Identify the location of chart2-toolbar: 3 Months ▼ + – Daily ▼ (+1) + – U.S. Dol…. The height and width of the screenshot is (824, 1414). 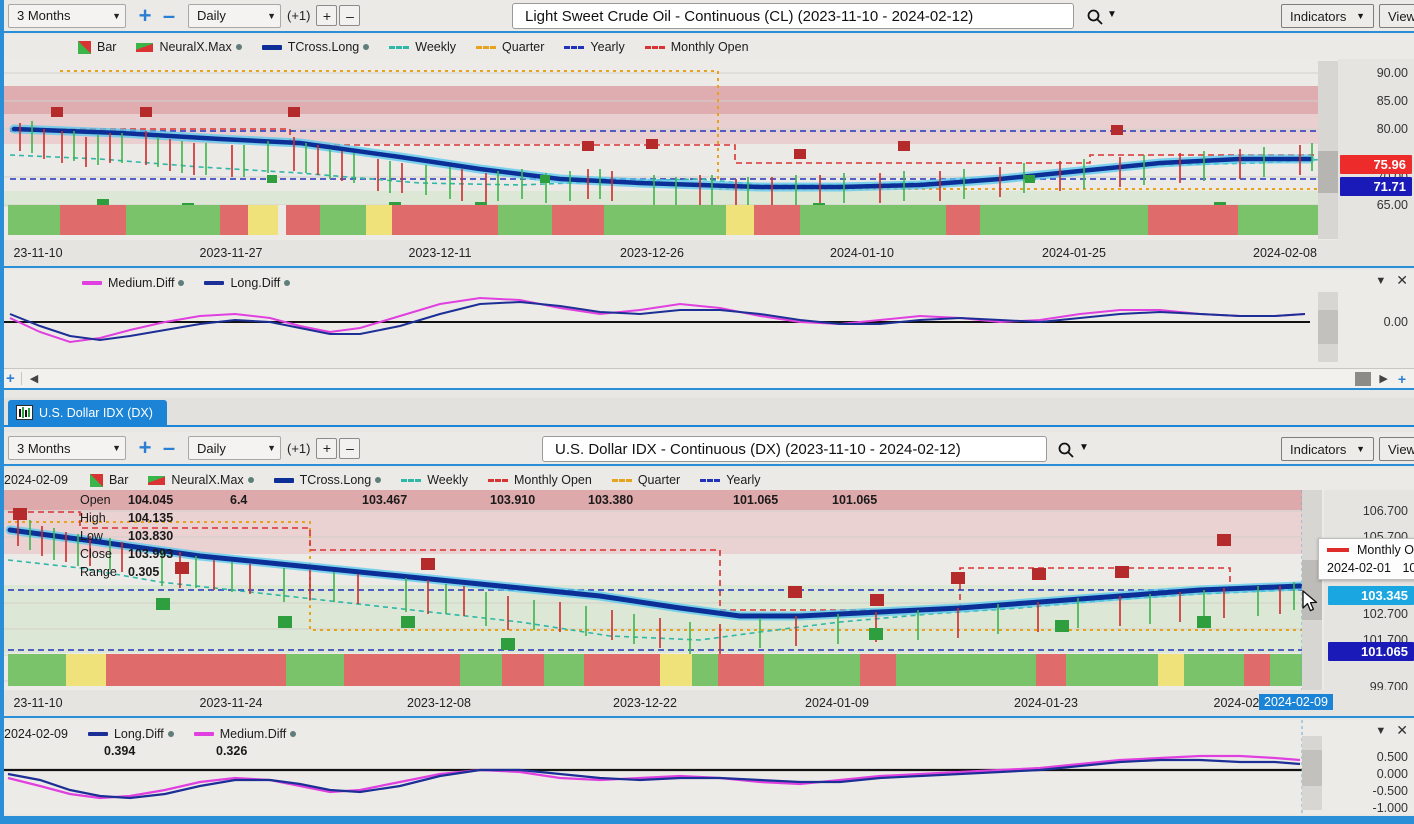
(707, 449).